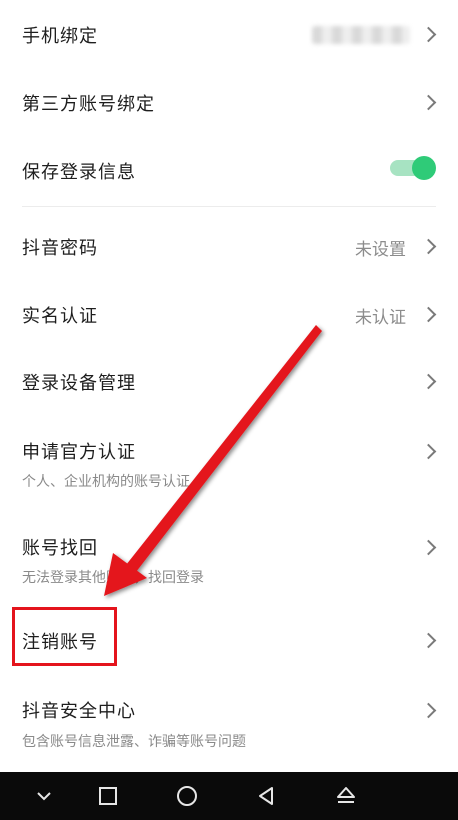 The image size is (458, 820). Describe the element at coordinates (361, 35) in the screenshot. I see `masked-phone-number` at that location.